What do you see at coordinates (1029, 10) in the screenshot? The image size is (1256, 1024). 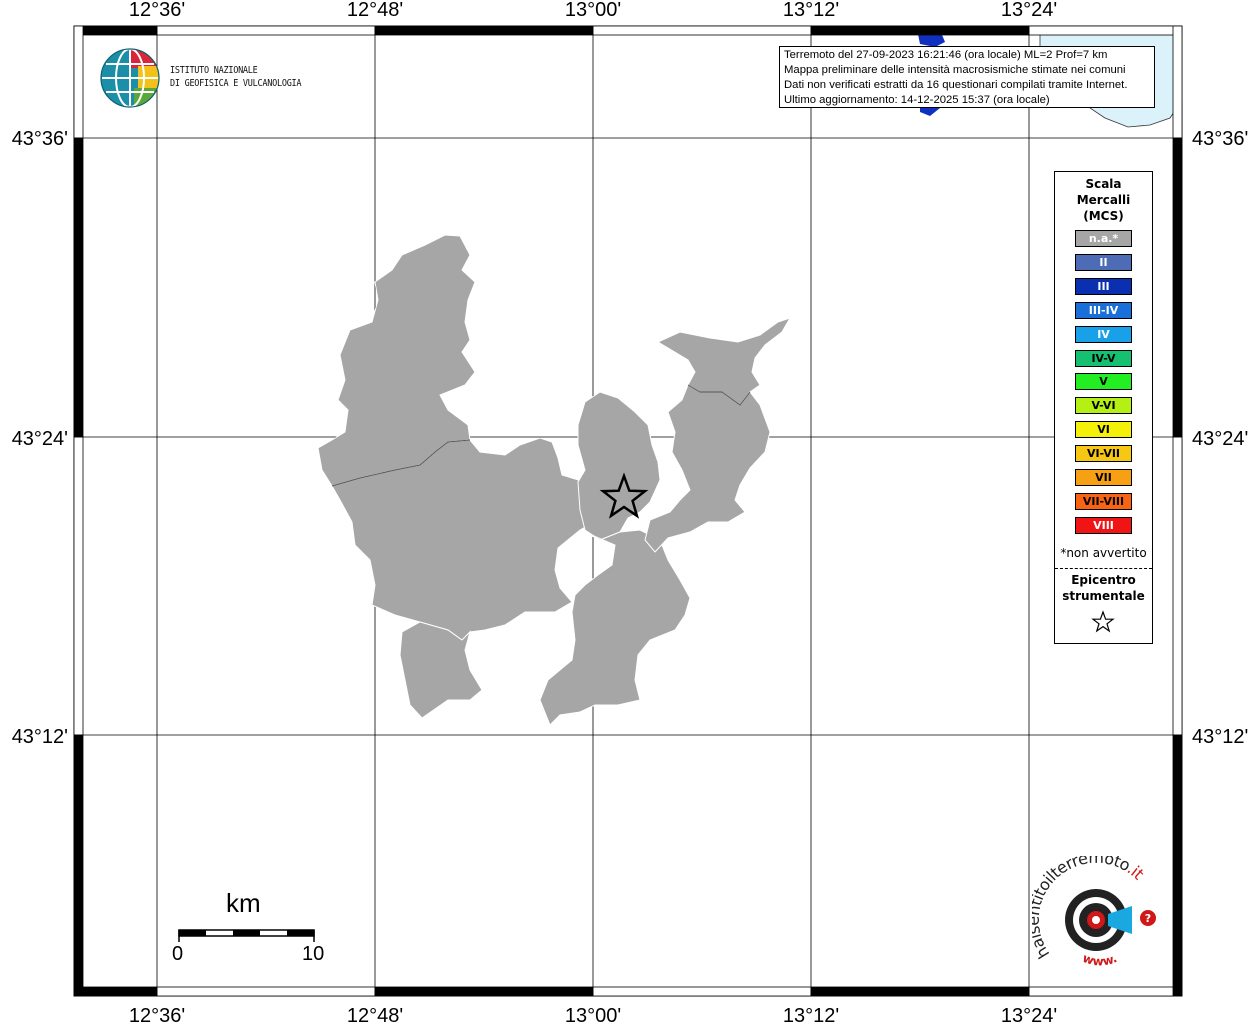 I see `lon-label-top: 13°24'` at bounding box center [1029, 10].